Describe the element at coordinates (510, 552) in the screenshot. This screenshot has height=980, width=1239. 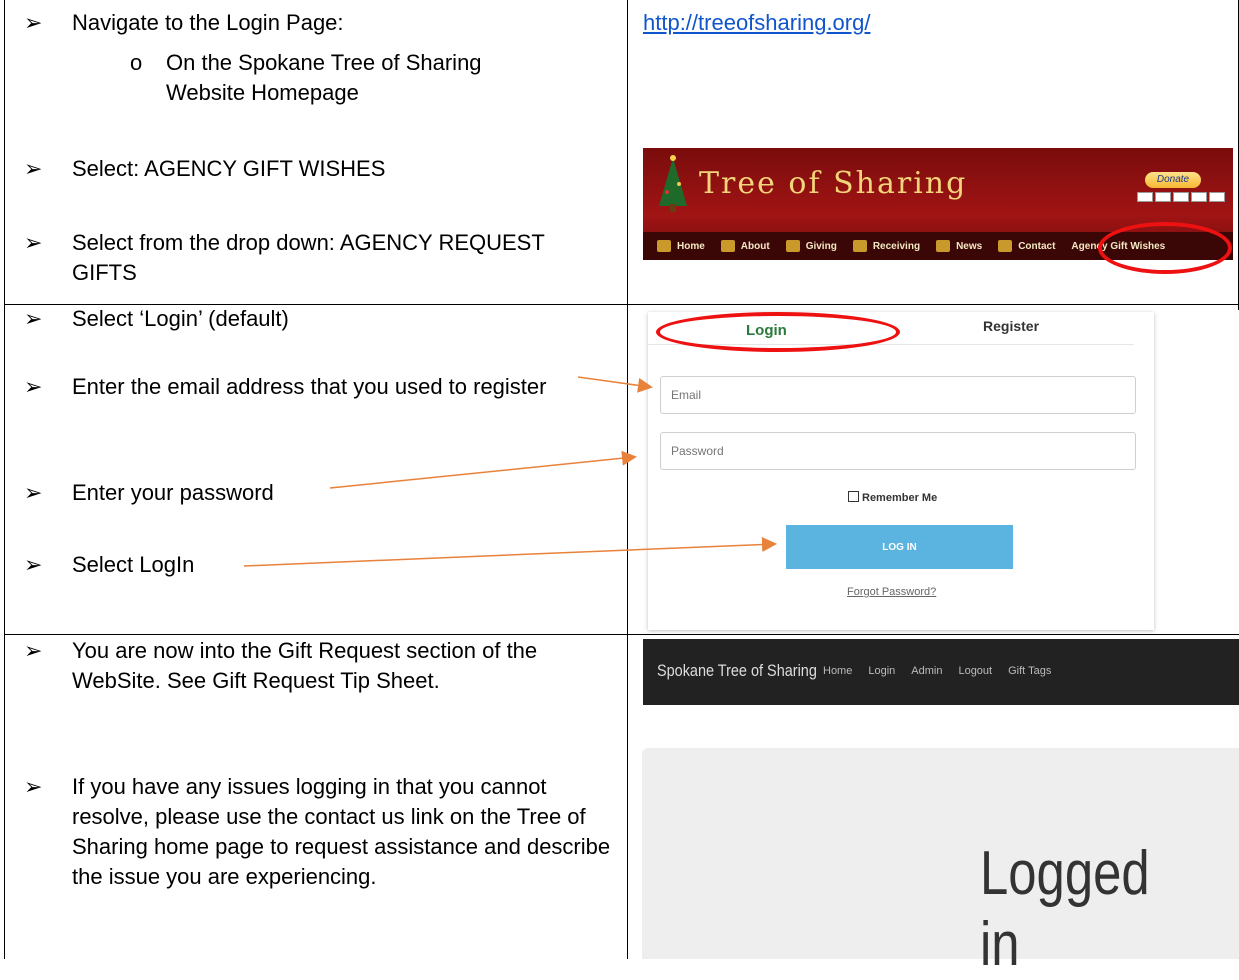
I see `arrow-to-login-button` at that location.